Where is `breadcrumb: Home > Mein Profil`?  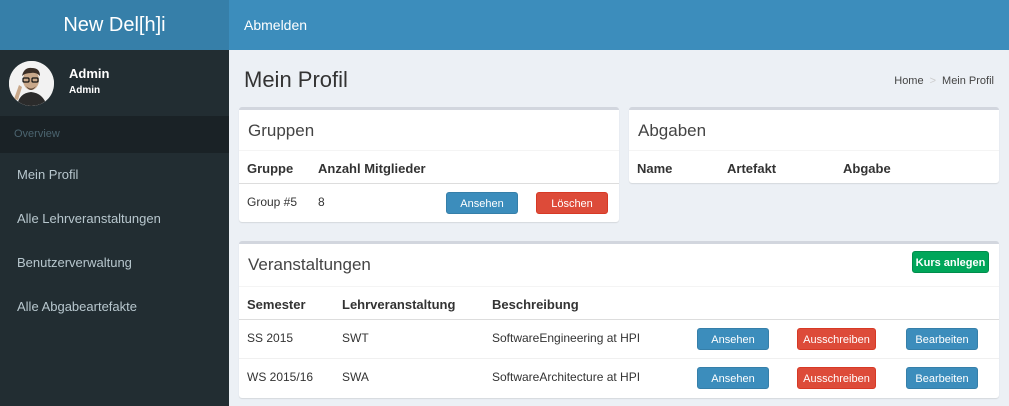
breadcrumb: Home > Mein Profil is located at coordinates (944, 81).